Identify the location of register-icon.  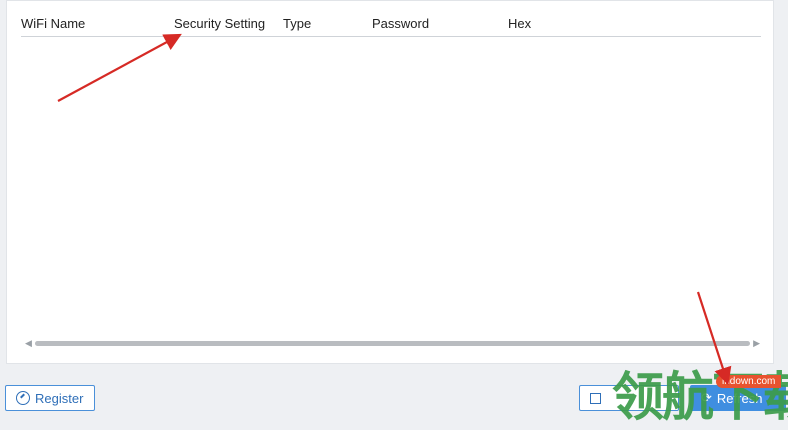
(23, 398).